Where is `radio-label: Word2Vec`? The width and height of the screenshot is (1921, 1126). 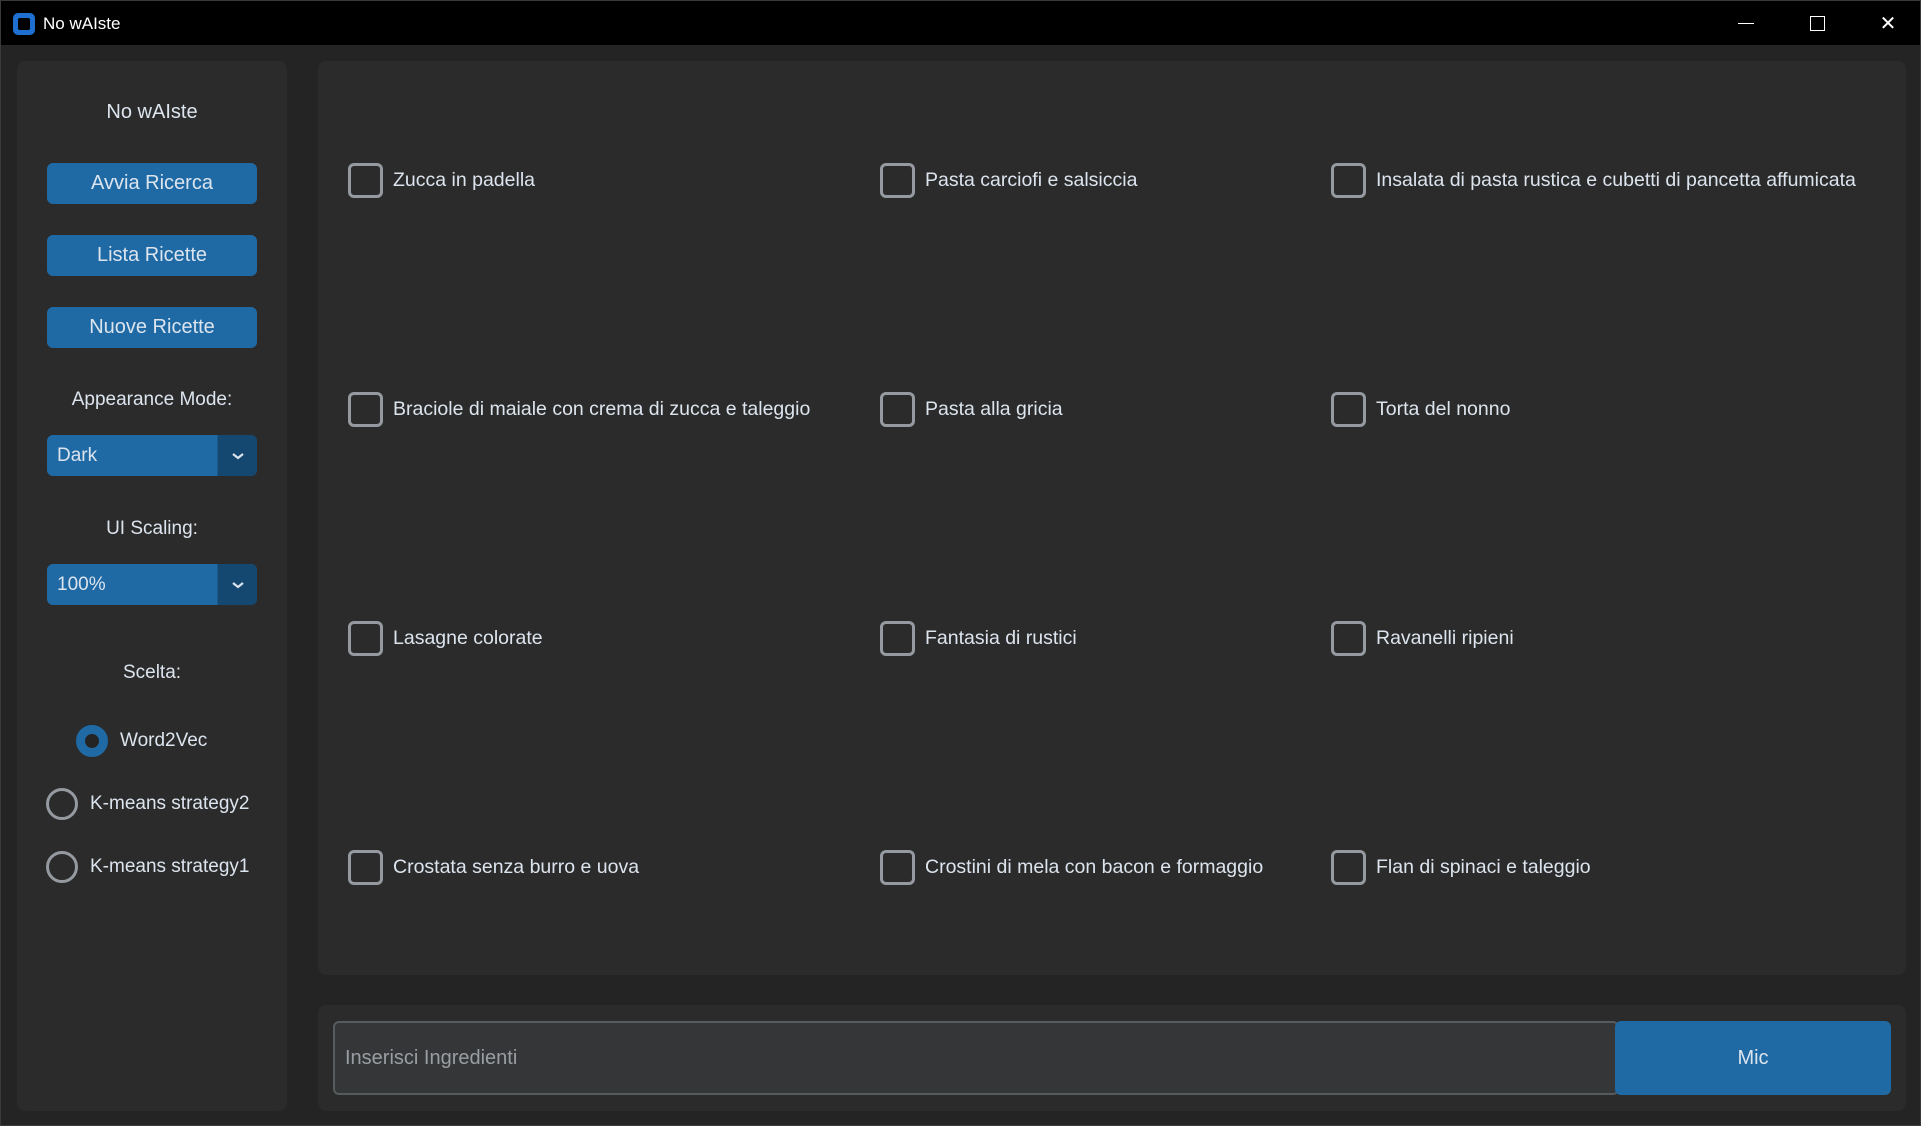 radio-label: Word2Vec is located at coordinates (164, 740).